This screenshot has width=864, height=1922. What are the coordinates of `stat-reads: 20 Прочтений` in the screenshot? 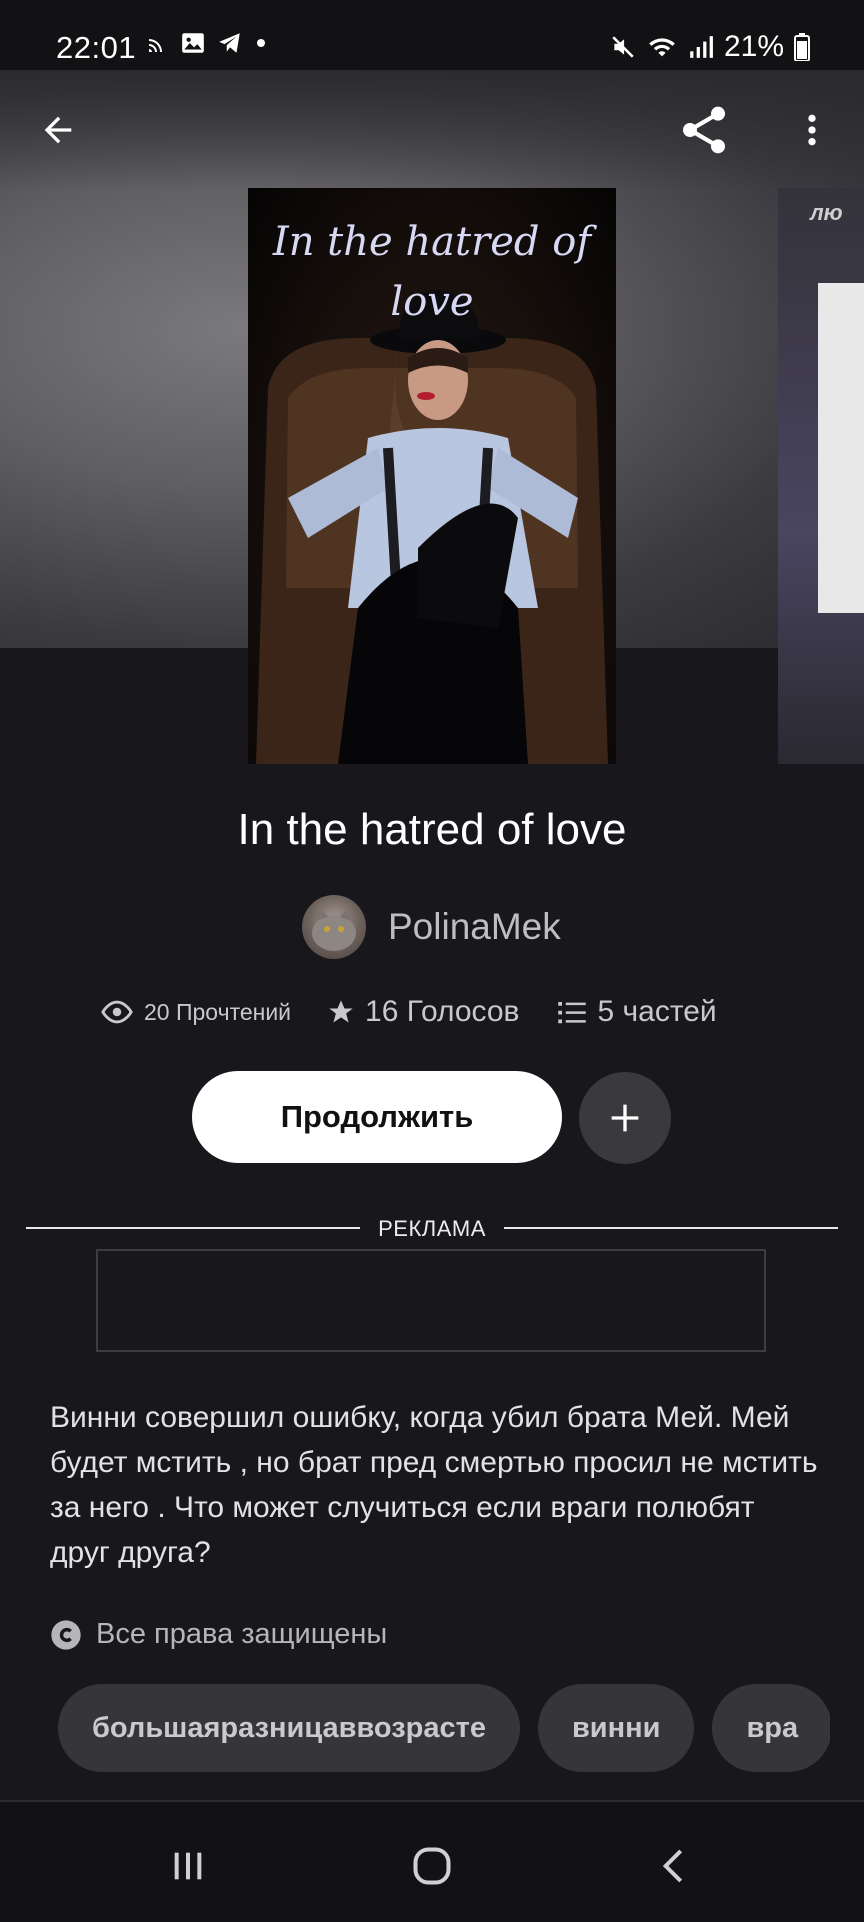 It's located at (195, 1012).